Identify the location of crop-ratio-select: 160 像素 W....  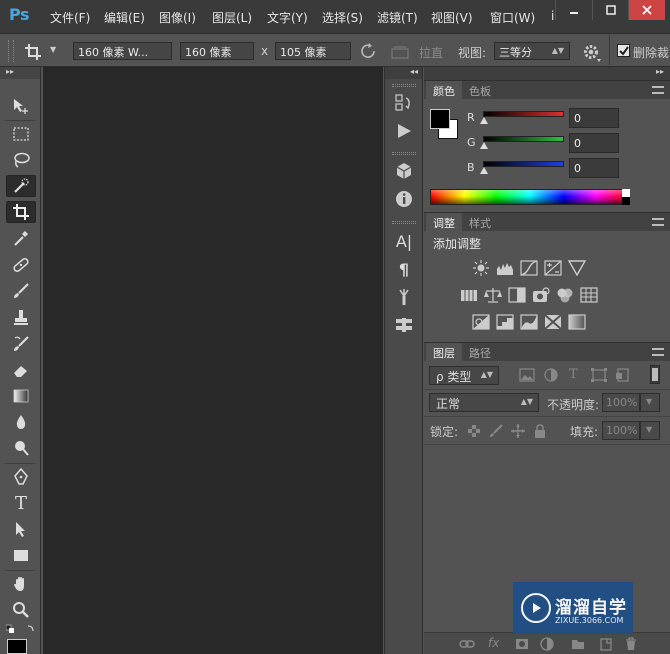
(122, 51).